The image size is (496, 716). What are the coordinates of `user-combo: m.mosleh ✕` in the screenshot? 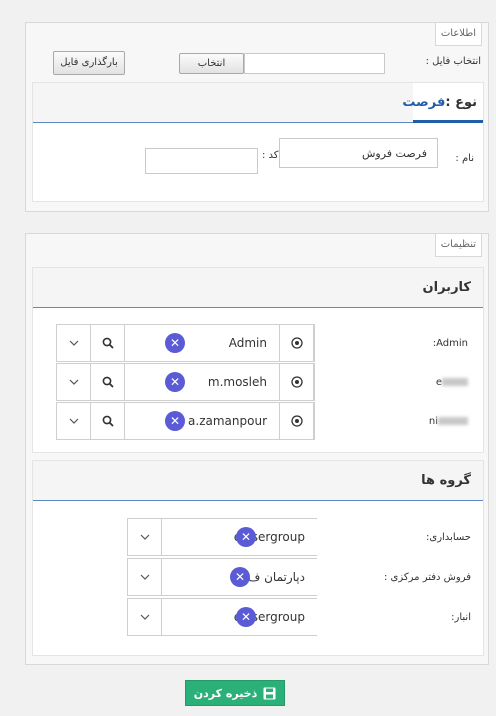 It's located at (185, 382).